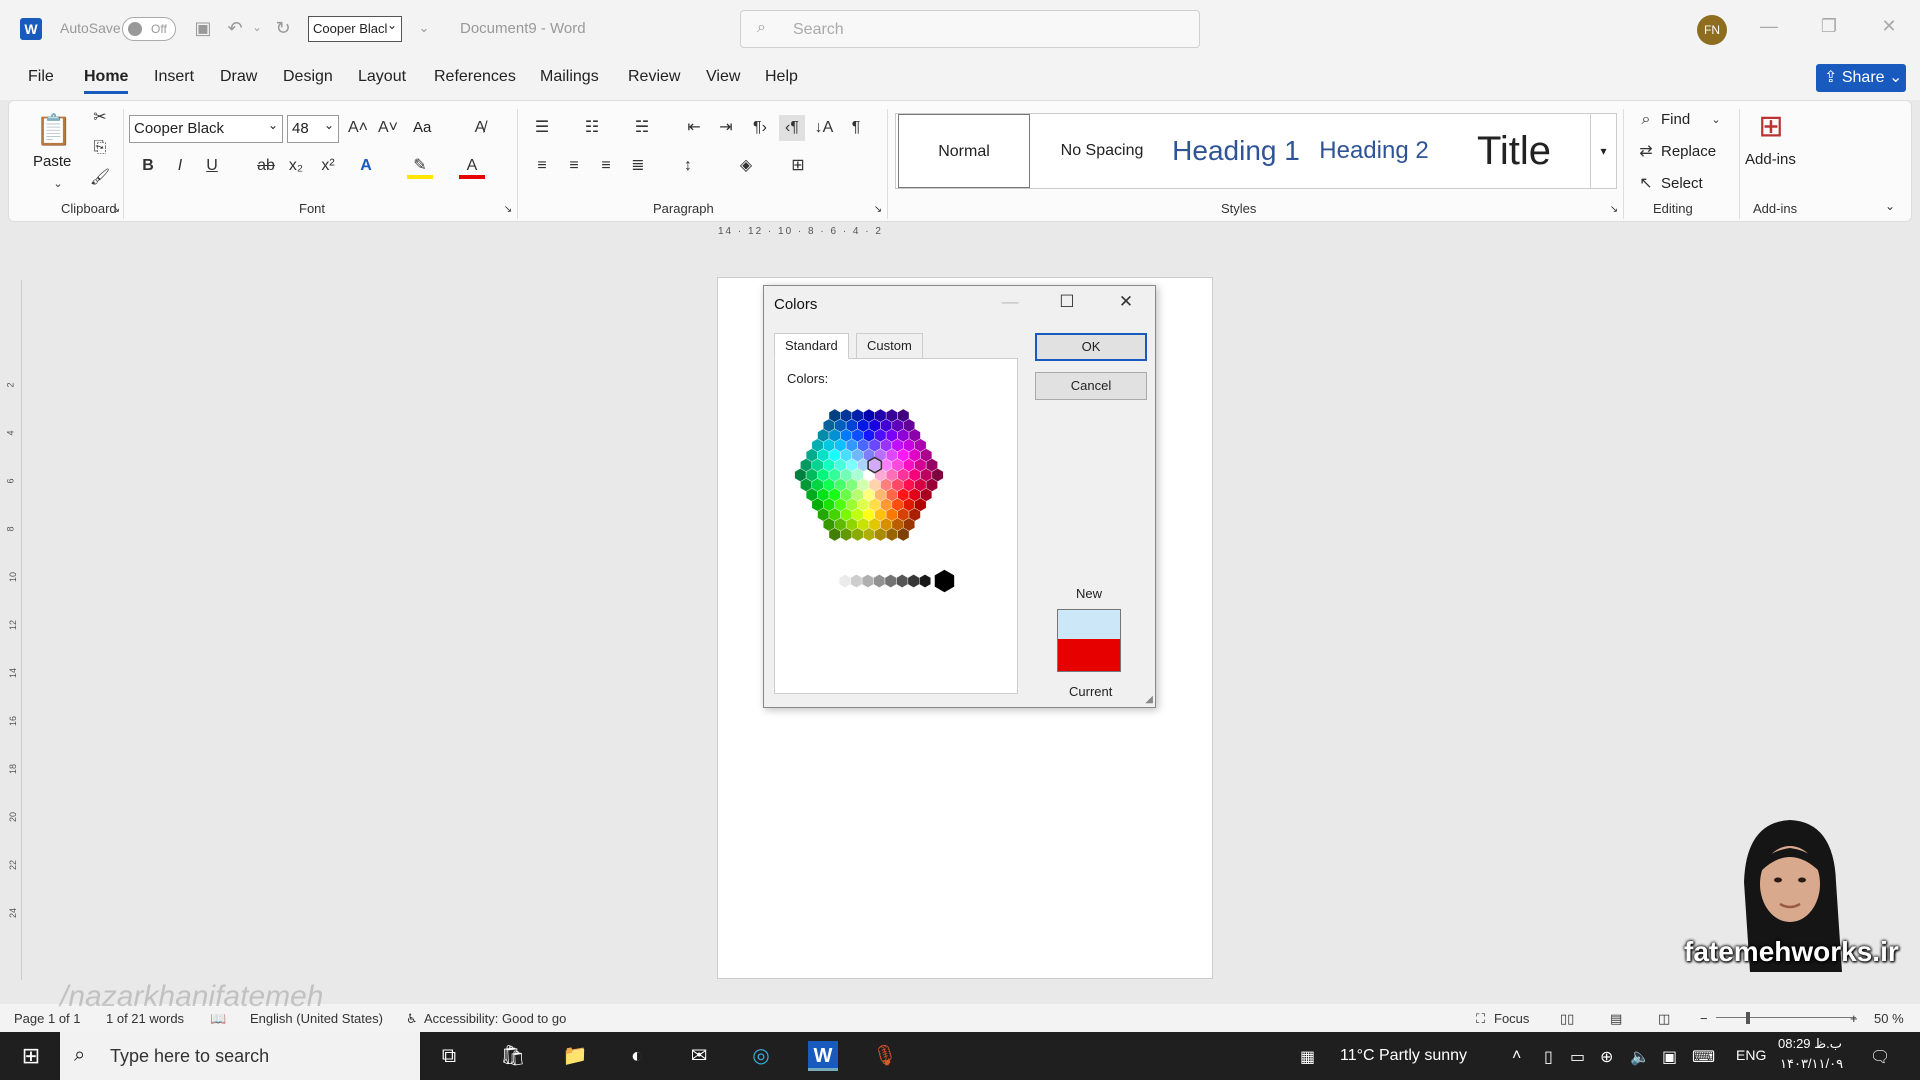  What do you see at coordinates (1769, 26) in the screenshot?
I see `minimize-icon: —` at bounding box center [1769, 26].